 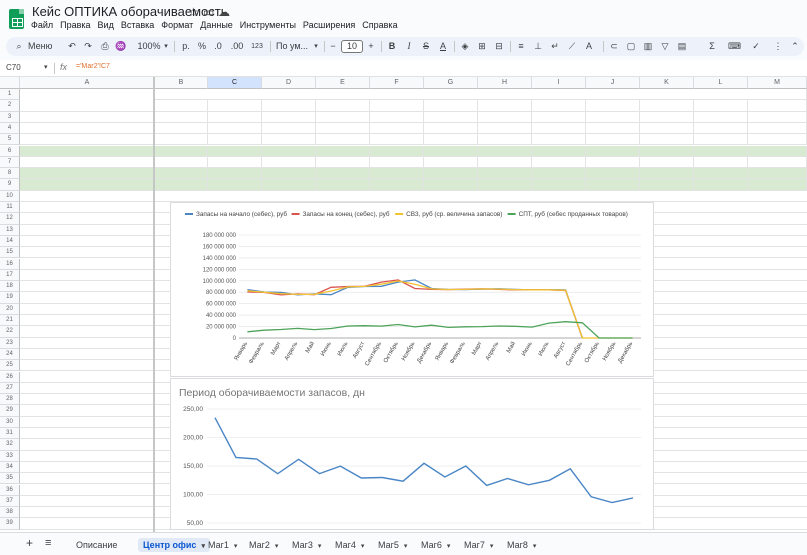 What do you see at coordinates (667, 83) in the screenshot?
I see `column-header-K: K` at bounding box center [667, 83].